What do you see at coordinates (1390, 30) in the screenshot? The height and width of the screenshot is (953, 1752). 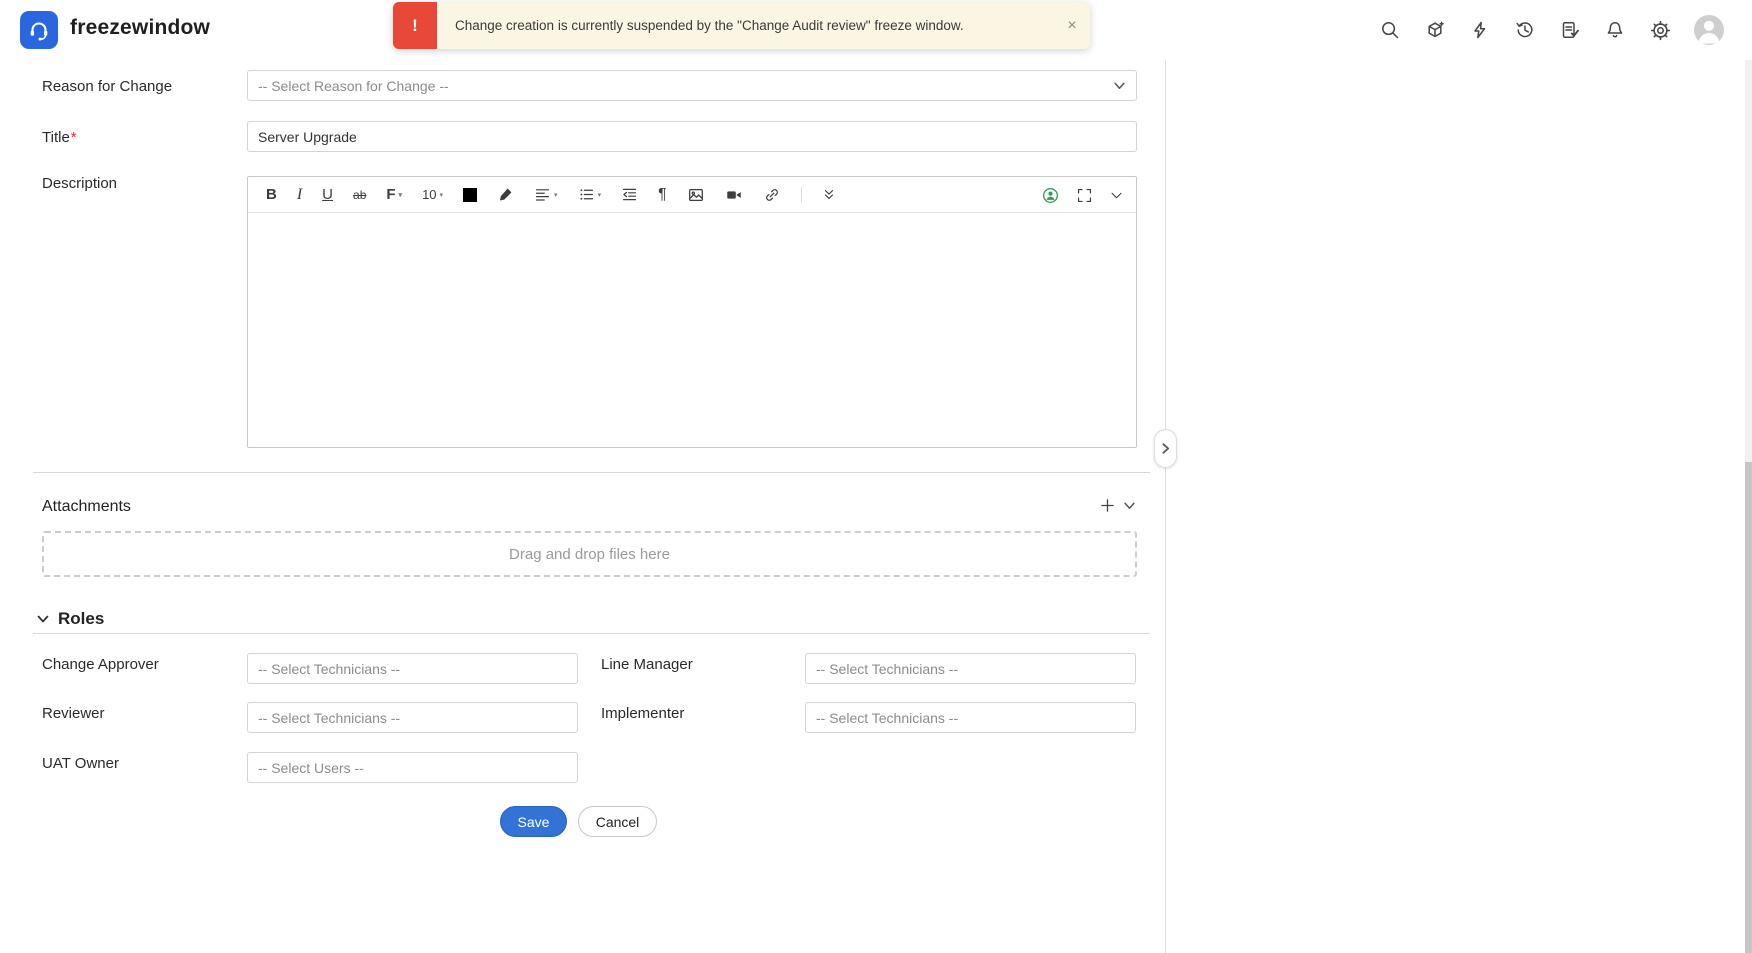 I see `search-icon` at bounding box center [1390, 30].